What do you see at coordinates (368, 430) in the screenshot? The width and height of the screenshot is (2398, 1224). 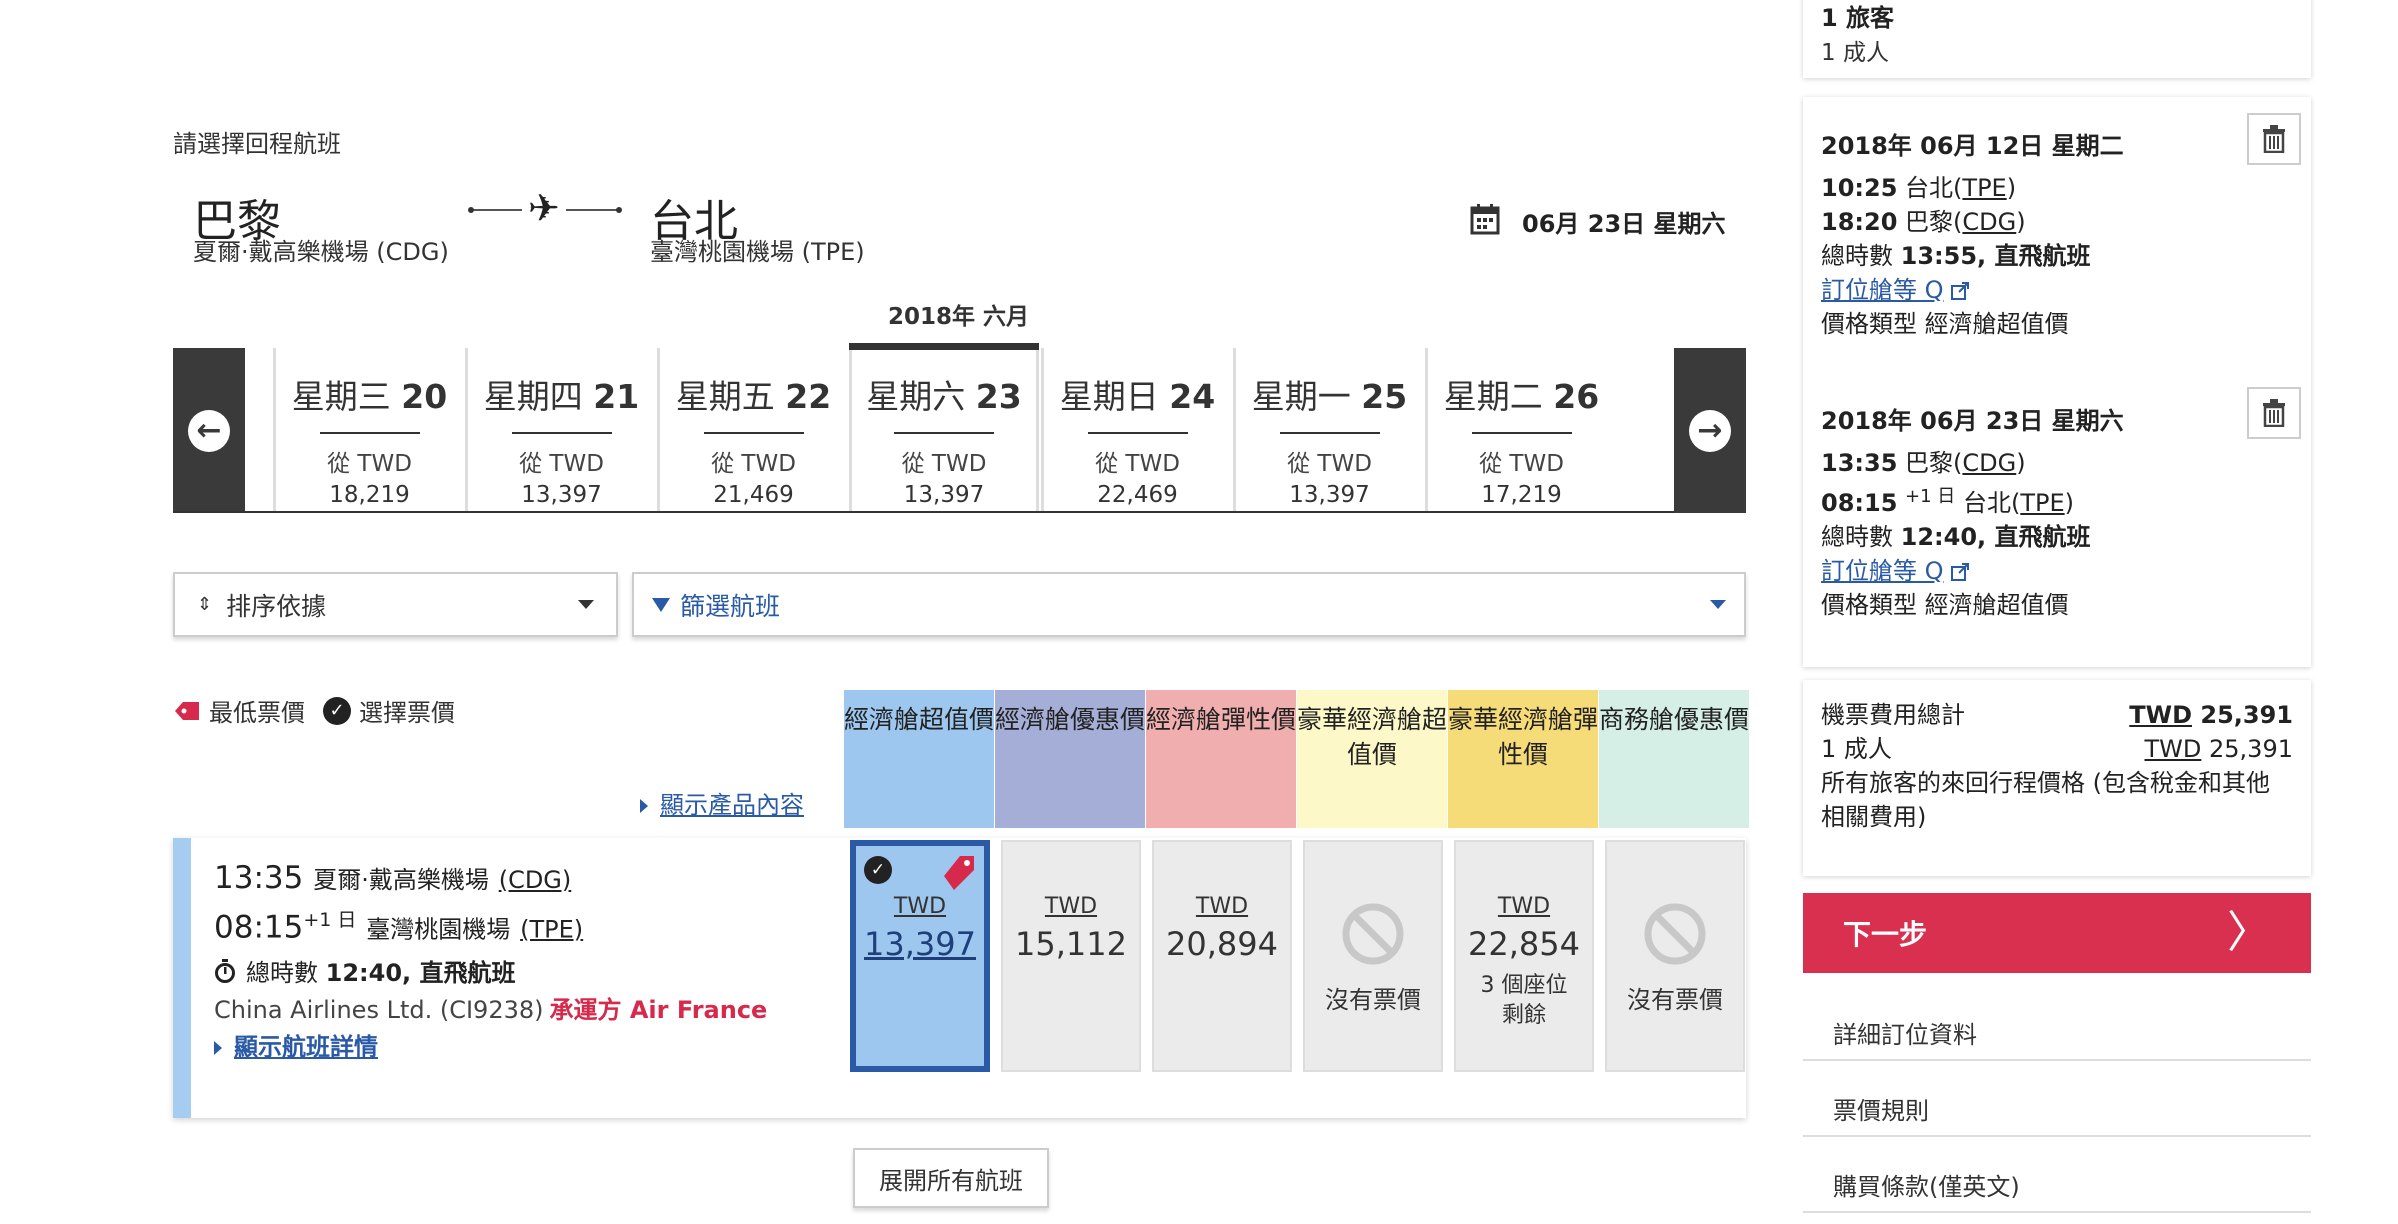 I see `date-option-20: 星期三 20 從 TWD 18,219` at bounding box center [368, 430].